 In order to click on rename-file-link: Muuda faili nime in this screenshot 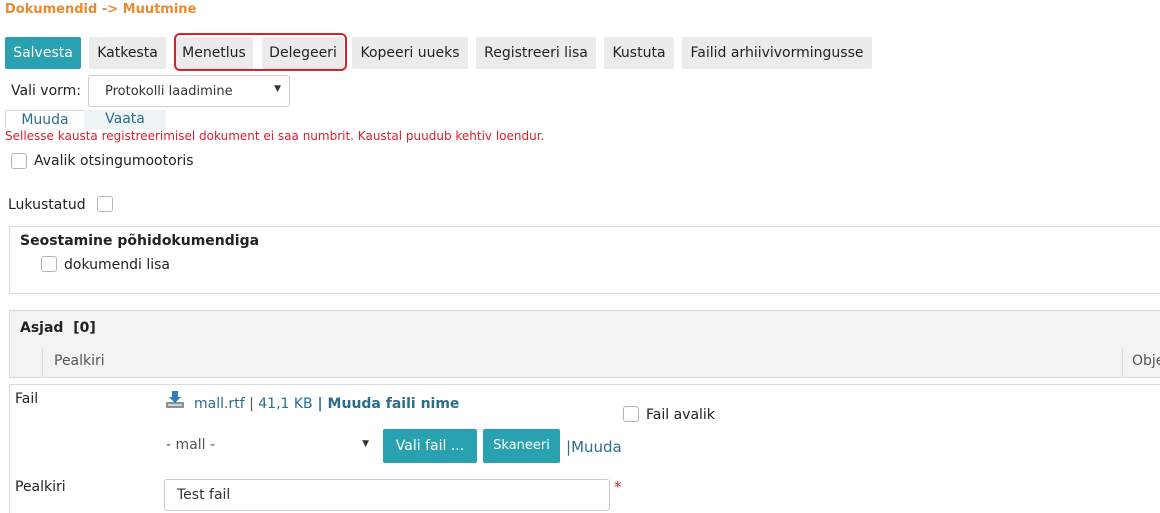, I will do `click(394, 404)`.